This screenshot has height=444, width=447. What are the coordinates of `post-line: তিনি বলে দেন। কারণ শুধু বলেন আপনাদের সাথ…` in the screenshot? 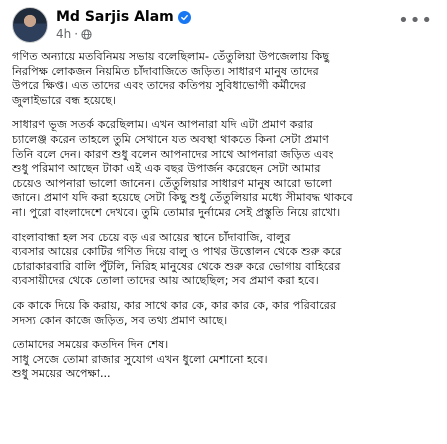 It's located at (173, 154).